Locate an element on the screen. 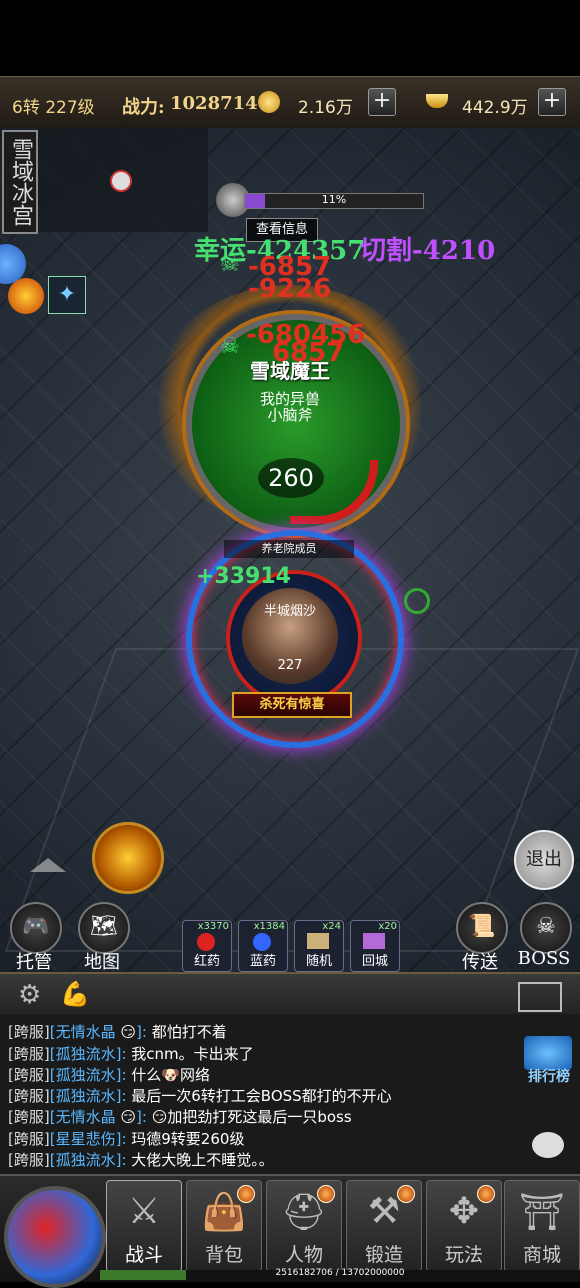 The image size is (580, 1288). boss-hp-percent: 11% is located at coordinates (334, 199).